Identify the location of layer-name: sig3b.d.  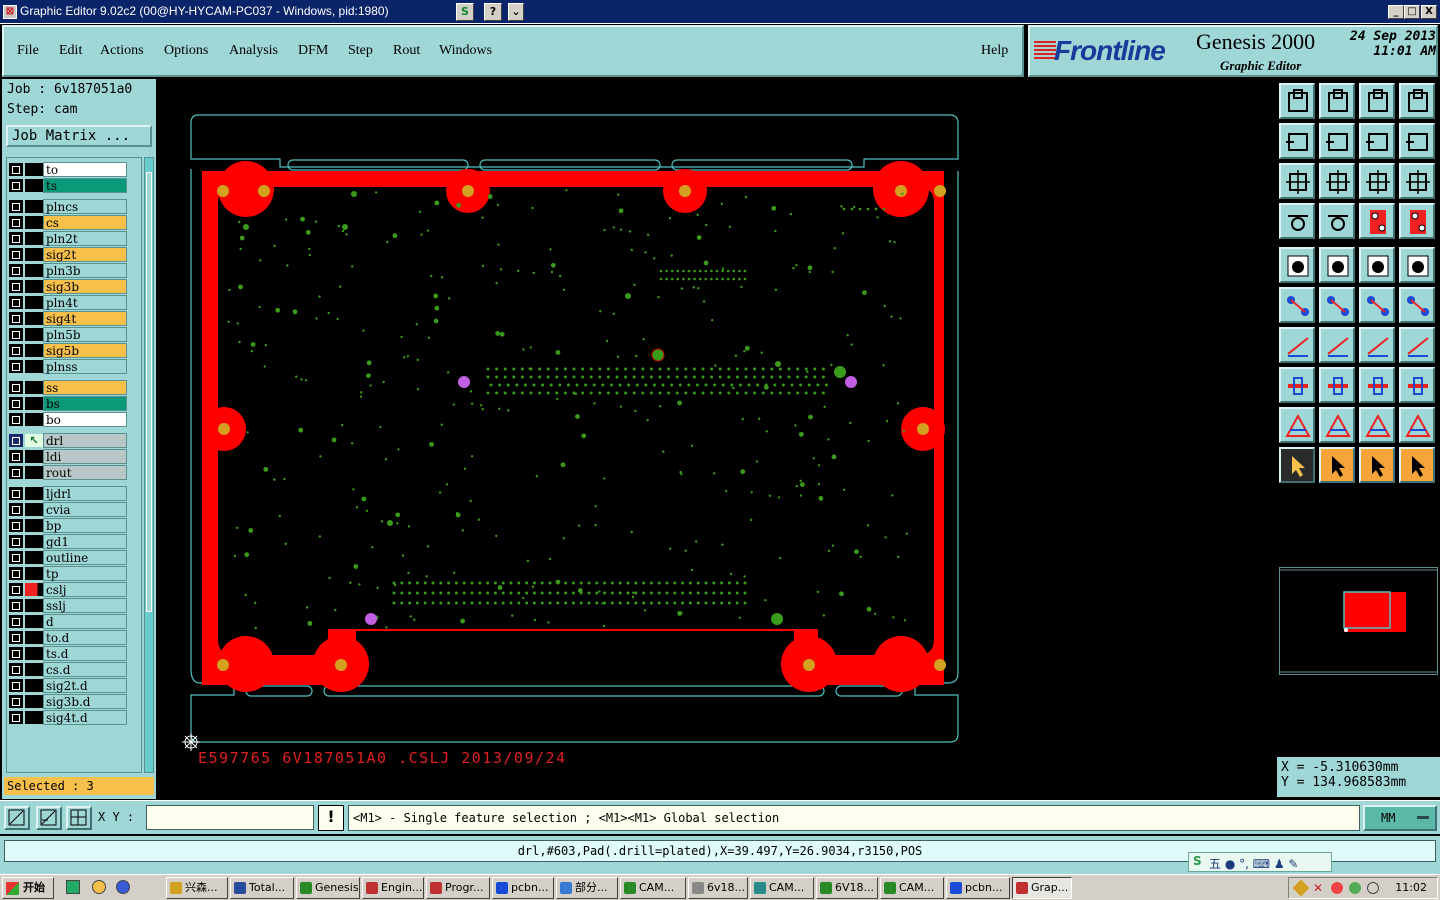
(85, 701).